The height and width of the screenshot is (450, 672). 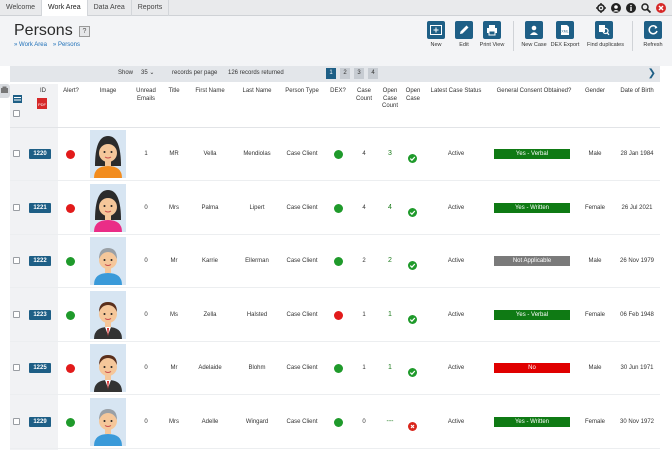 I want to click on col-open-case: Open Case, so click(x=413, y=95).